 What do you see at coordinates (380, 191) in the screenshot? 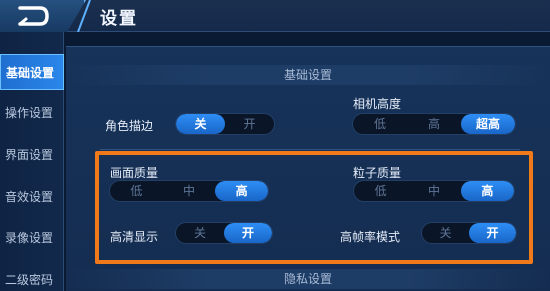
I see `particle-quality-option-low: 低` at bounding box center [380, 191].